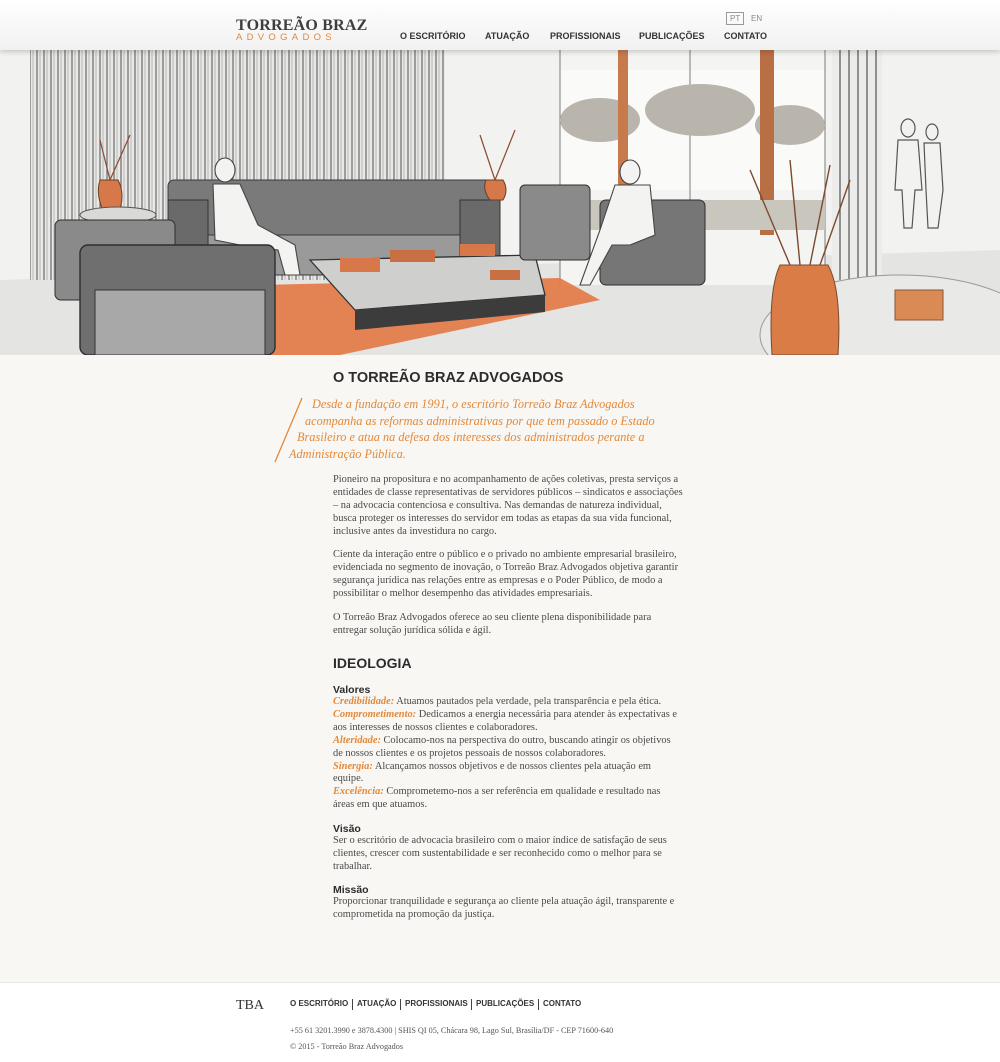 The width and height of the screenshot is (1000, 1062). What do you see at coordinates (735, 18) in the screenshot?
I see `lang-pt-button: PT` at bounding box center [735, 18].